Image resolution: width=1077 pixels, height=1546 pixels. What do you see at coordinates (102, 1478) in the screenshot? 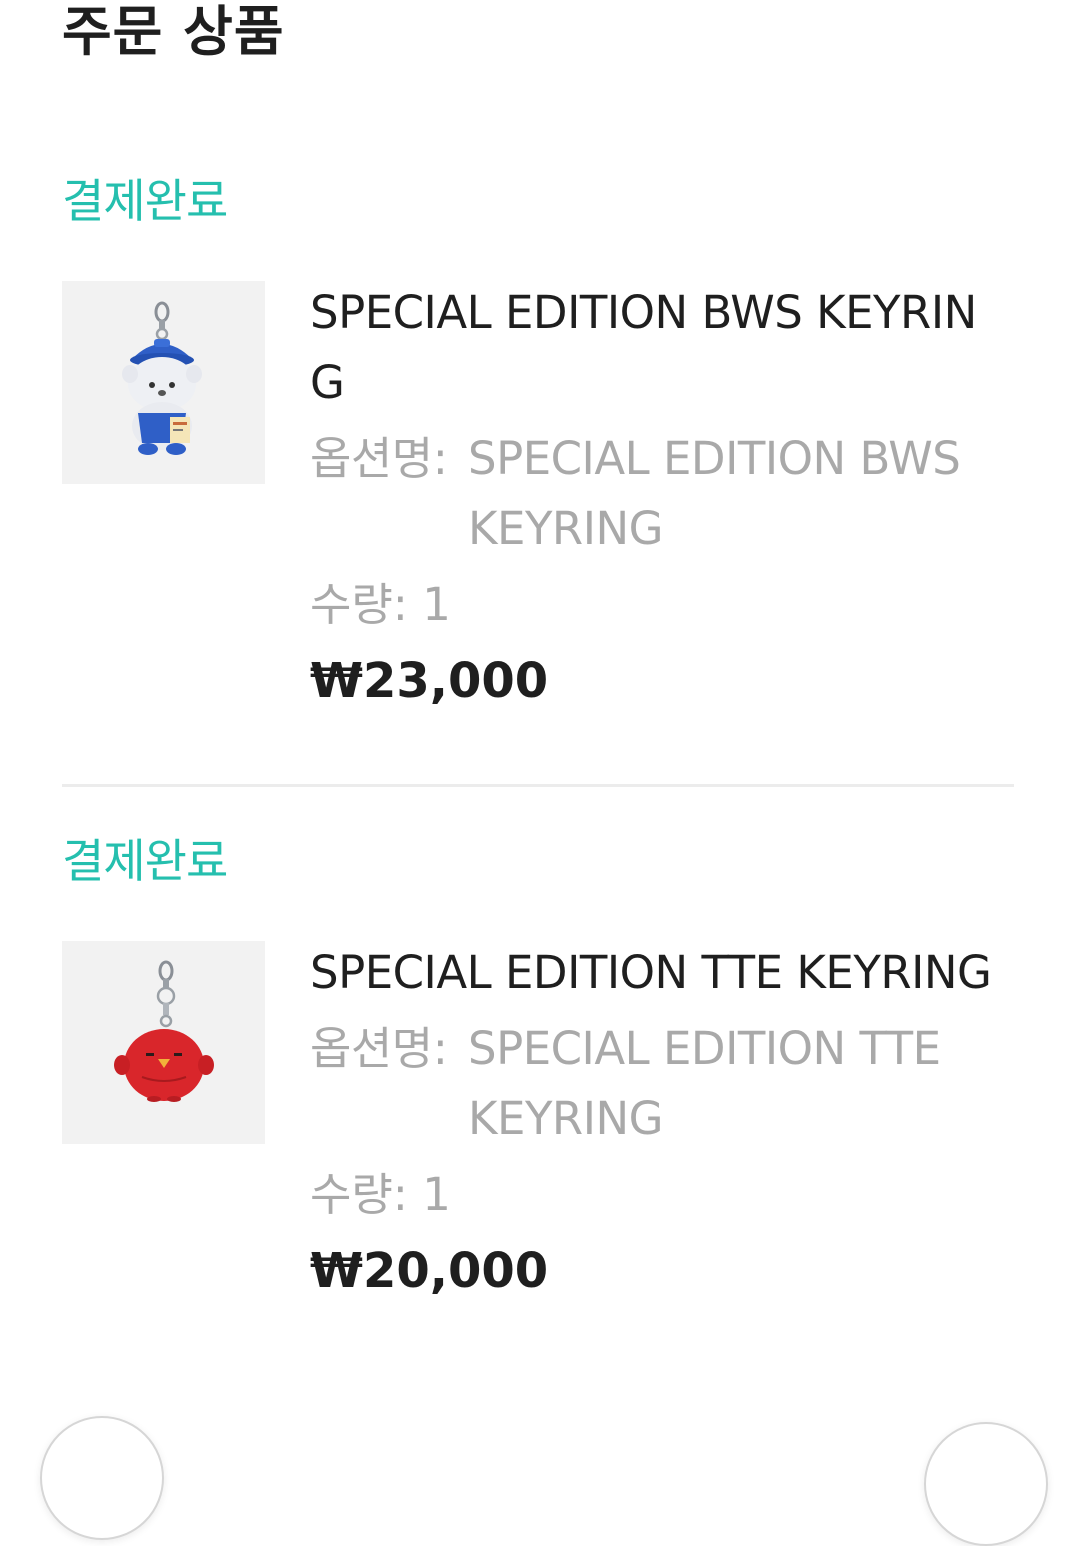
I see `floating-button-left` at bounding box center [102, 1478].